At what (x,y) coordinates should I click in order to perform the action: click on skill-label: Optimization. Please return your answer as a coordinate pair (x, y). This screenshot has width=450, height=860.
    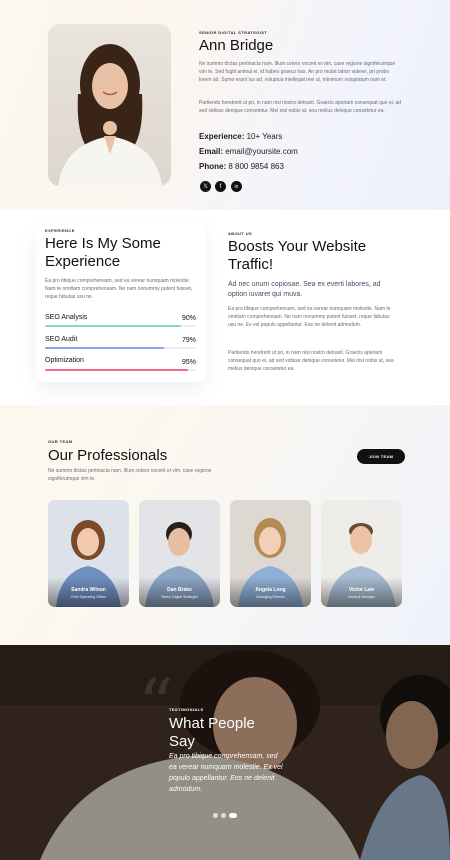
    Looking at the image, I should click on (64, 360).